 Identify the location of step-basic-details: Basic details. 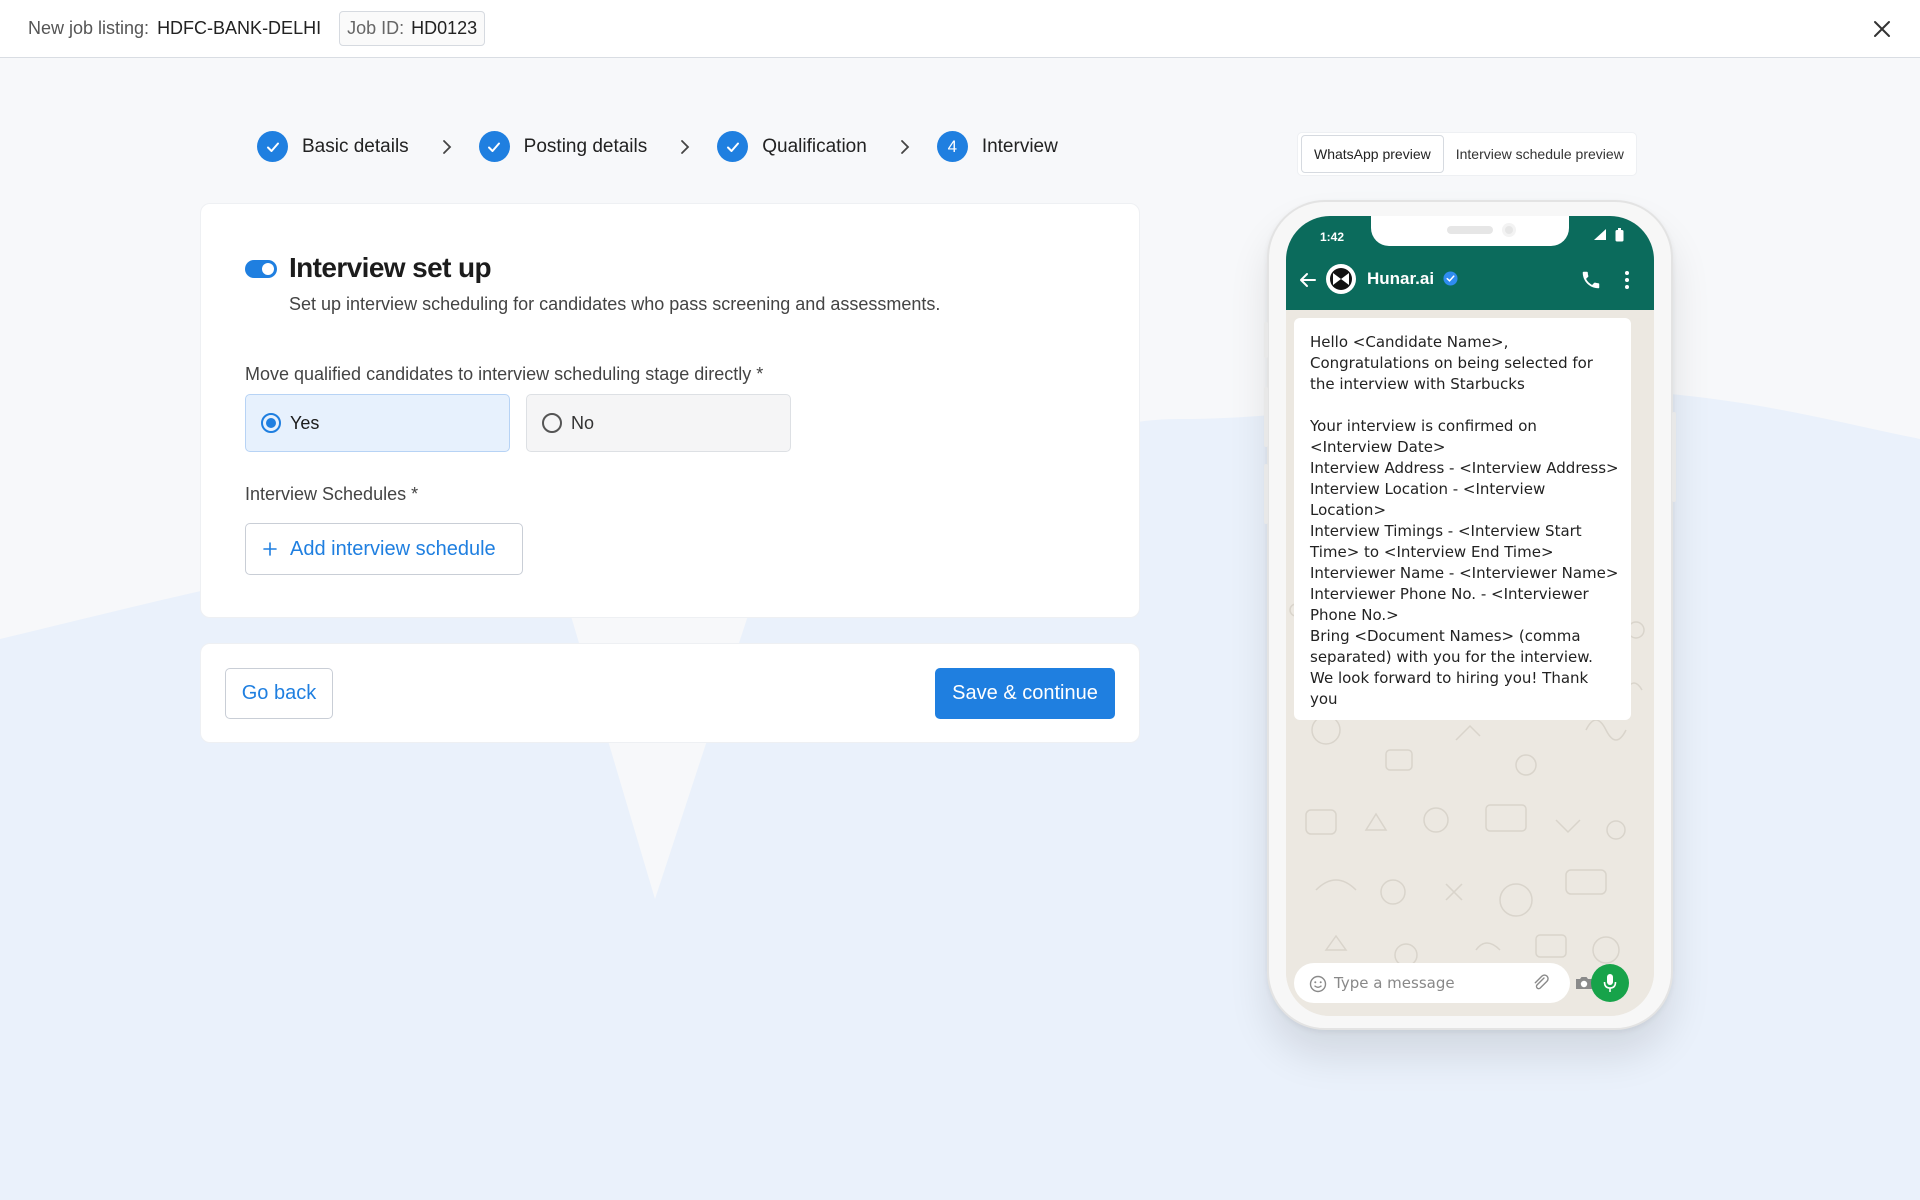
(333, 146).